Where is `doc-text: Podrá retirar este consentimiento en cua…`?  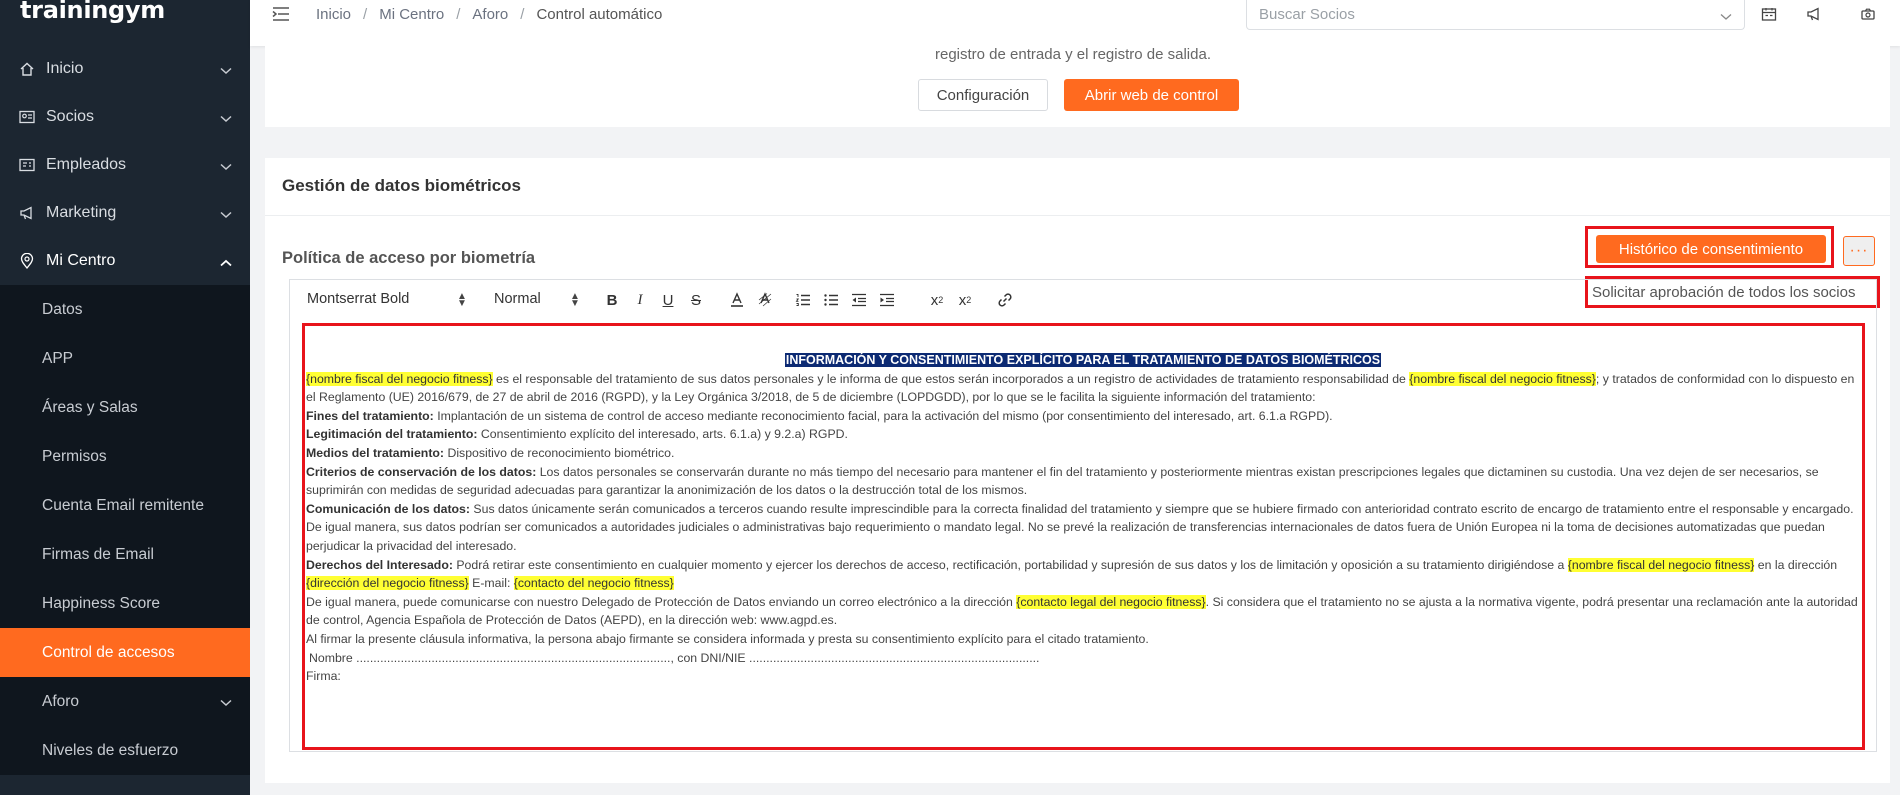
doc-text: Podrá retirar este consentimiento en cua… is located at coordinates (1010, 564).